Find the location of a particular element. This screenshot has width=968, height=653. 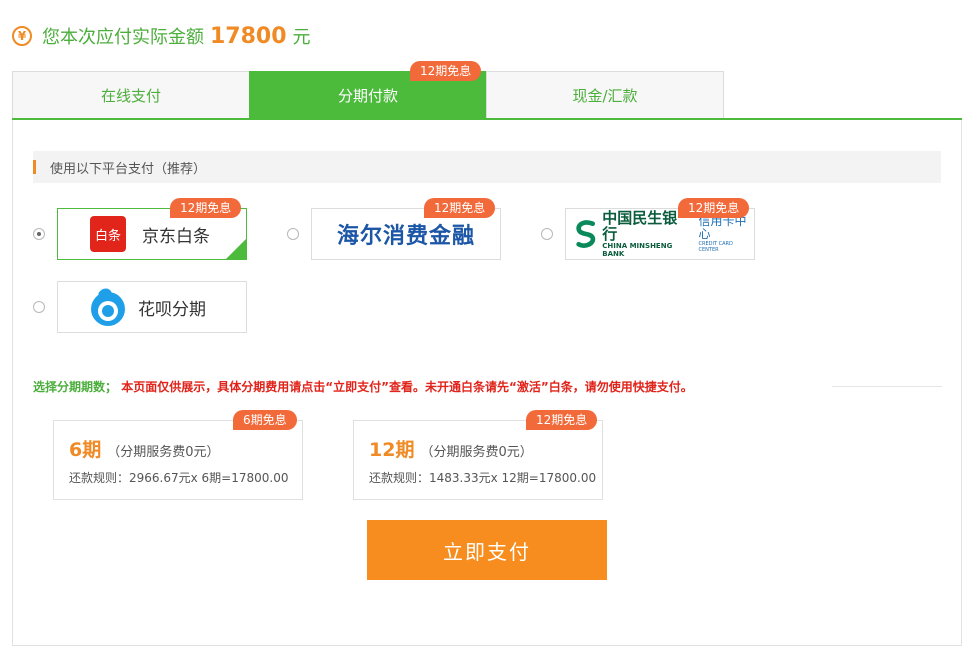

plan-rule: 还款规则：1483.33元x 12期=17800.00 is located at coordinates (483, 478).